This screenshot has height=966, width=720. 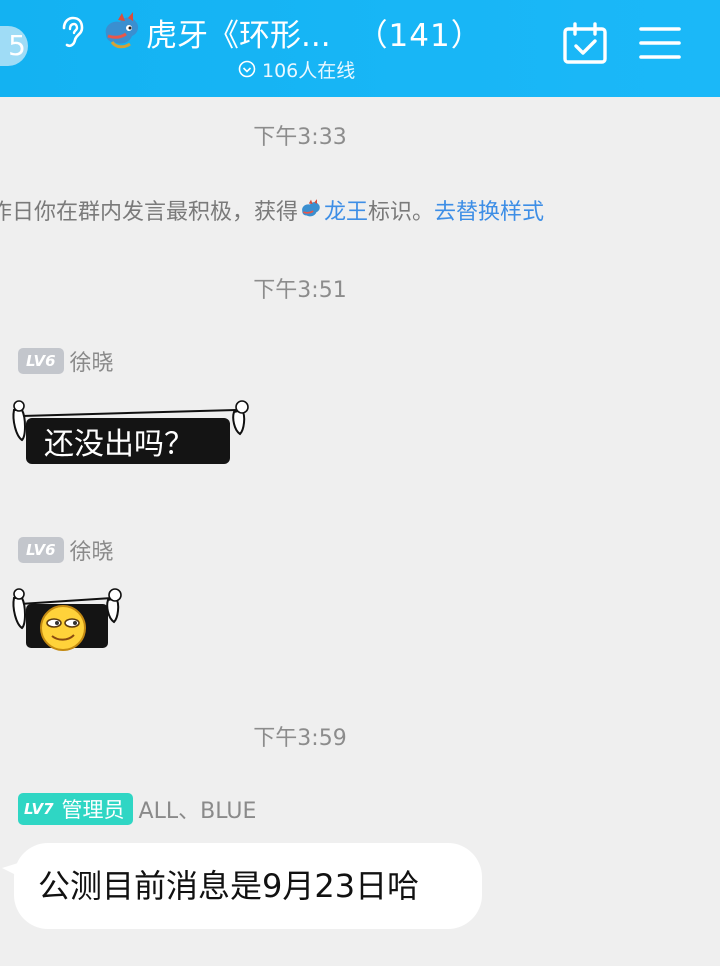 I want to click on level-badge: LV7, so click(x=39, y=809).